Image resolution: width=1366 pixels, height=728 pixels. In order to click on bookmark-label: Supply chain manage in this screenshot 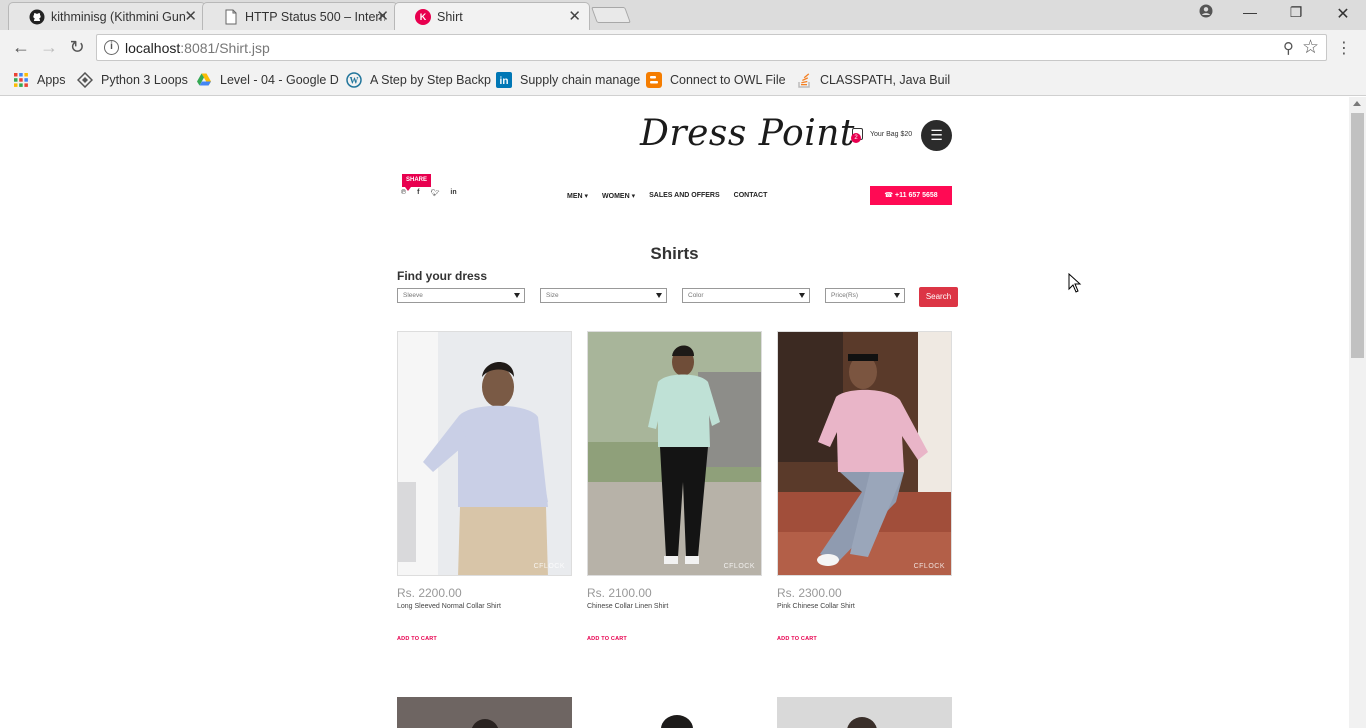, I will do `click(580, 80)`.